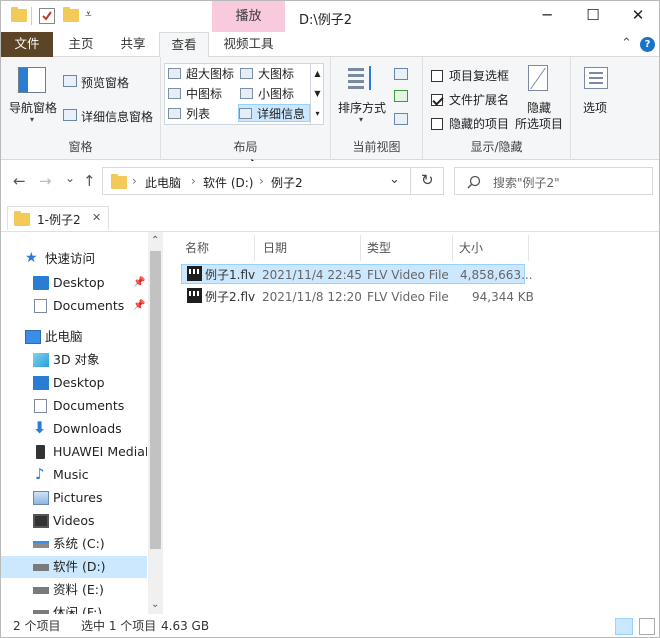 Image resolution: width=660 pixels, height=638 pixels. What do you see at coordinates (133, 44) in the screenshot?
I see `tab-share: 共享` at bounding box center [133, 44].